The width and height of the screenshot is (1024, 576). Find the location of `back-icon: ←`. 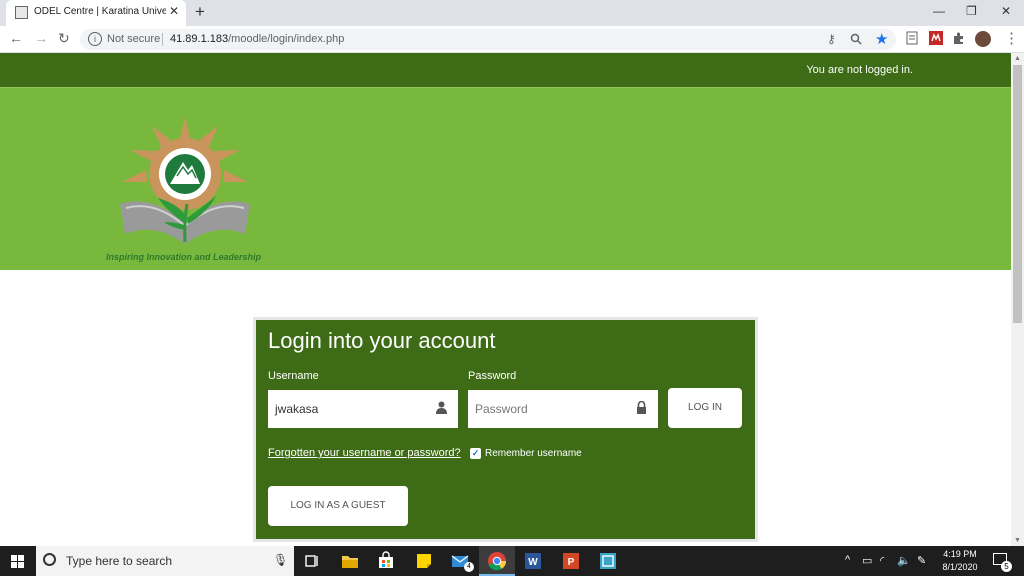

back-icon: ← is located at coordinates (16, 38).